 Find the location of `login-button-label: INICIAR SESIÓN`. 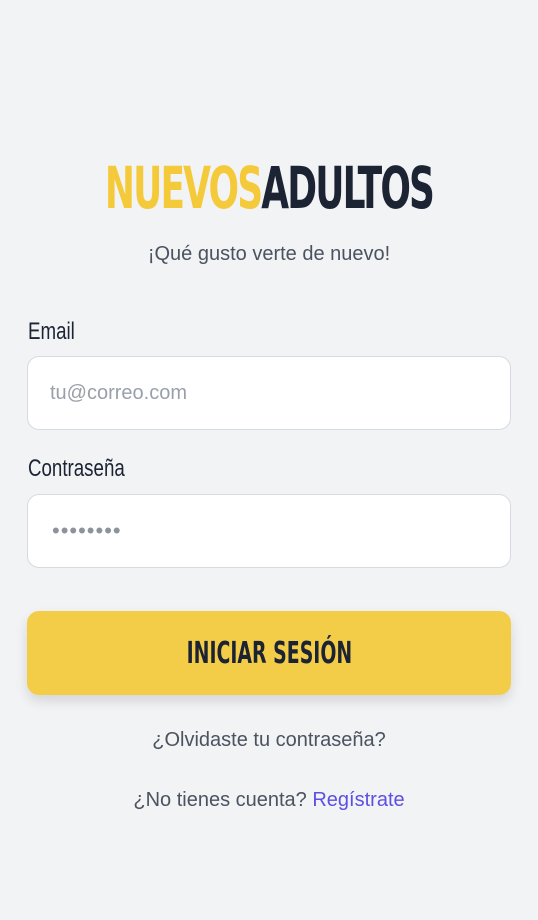

login-button-label: INICIAR SESIÓN is located at coordinates (269, 653).